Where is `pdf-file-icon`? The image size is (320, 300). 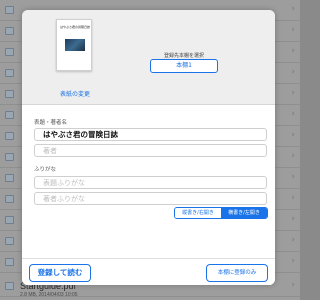
pdf-file-icon is located at coordinates (9, 286).